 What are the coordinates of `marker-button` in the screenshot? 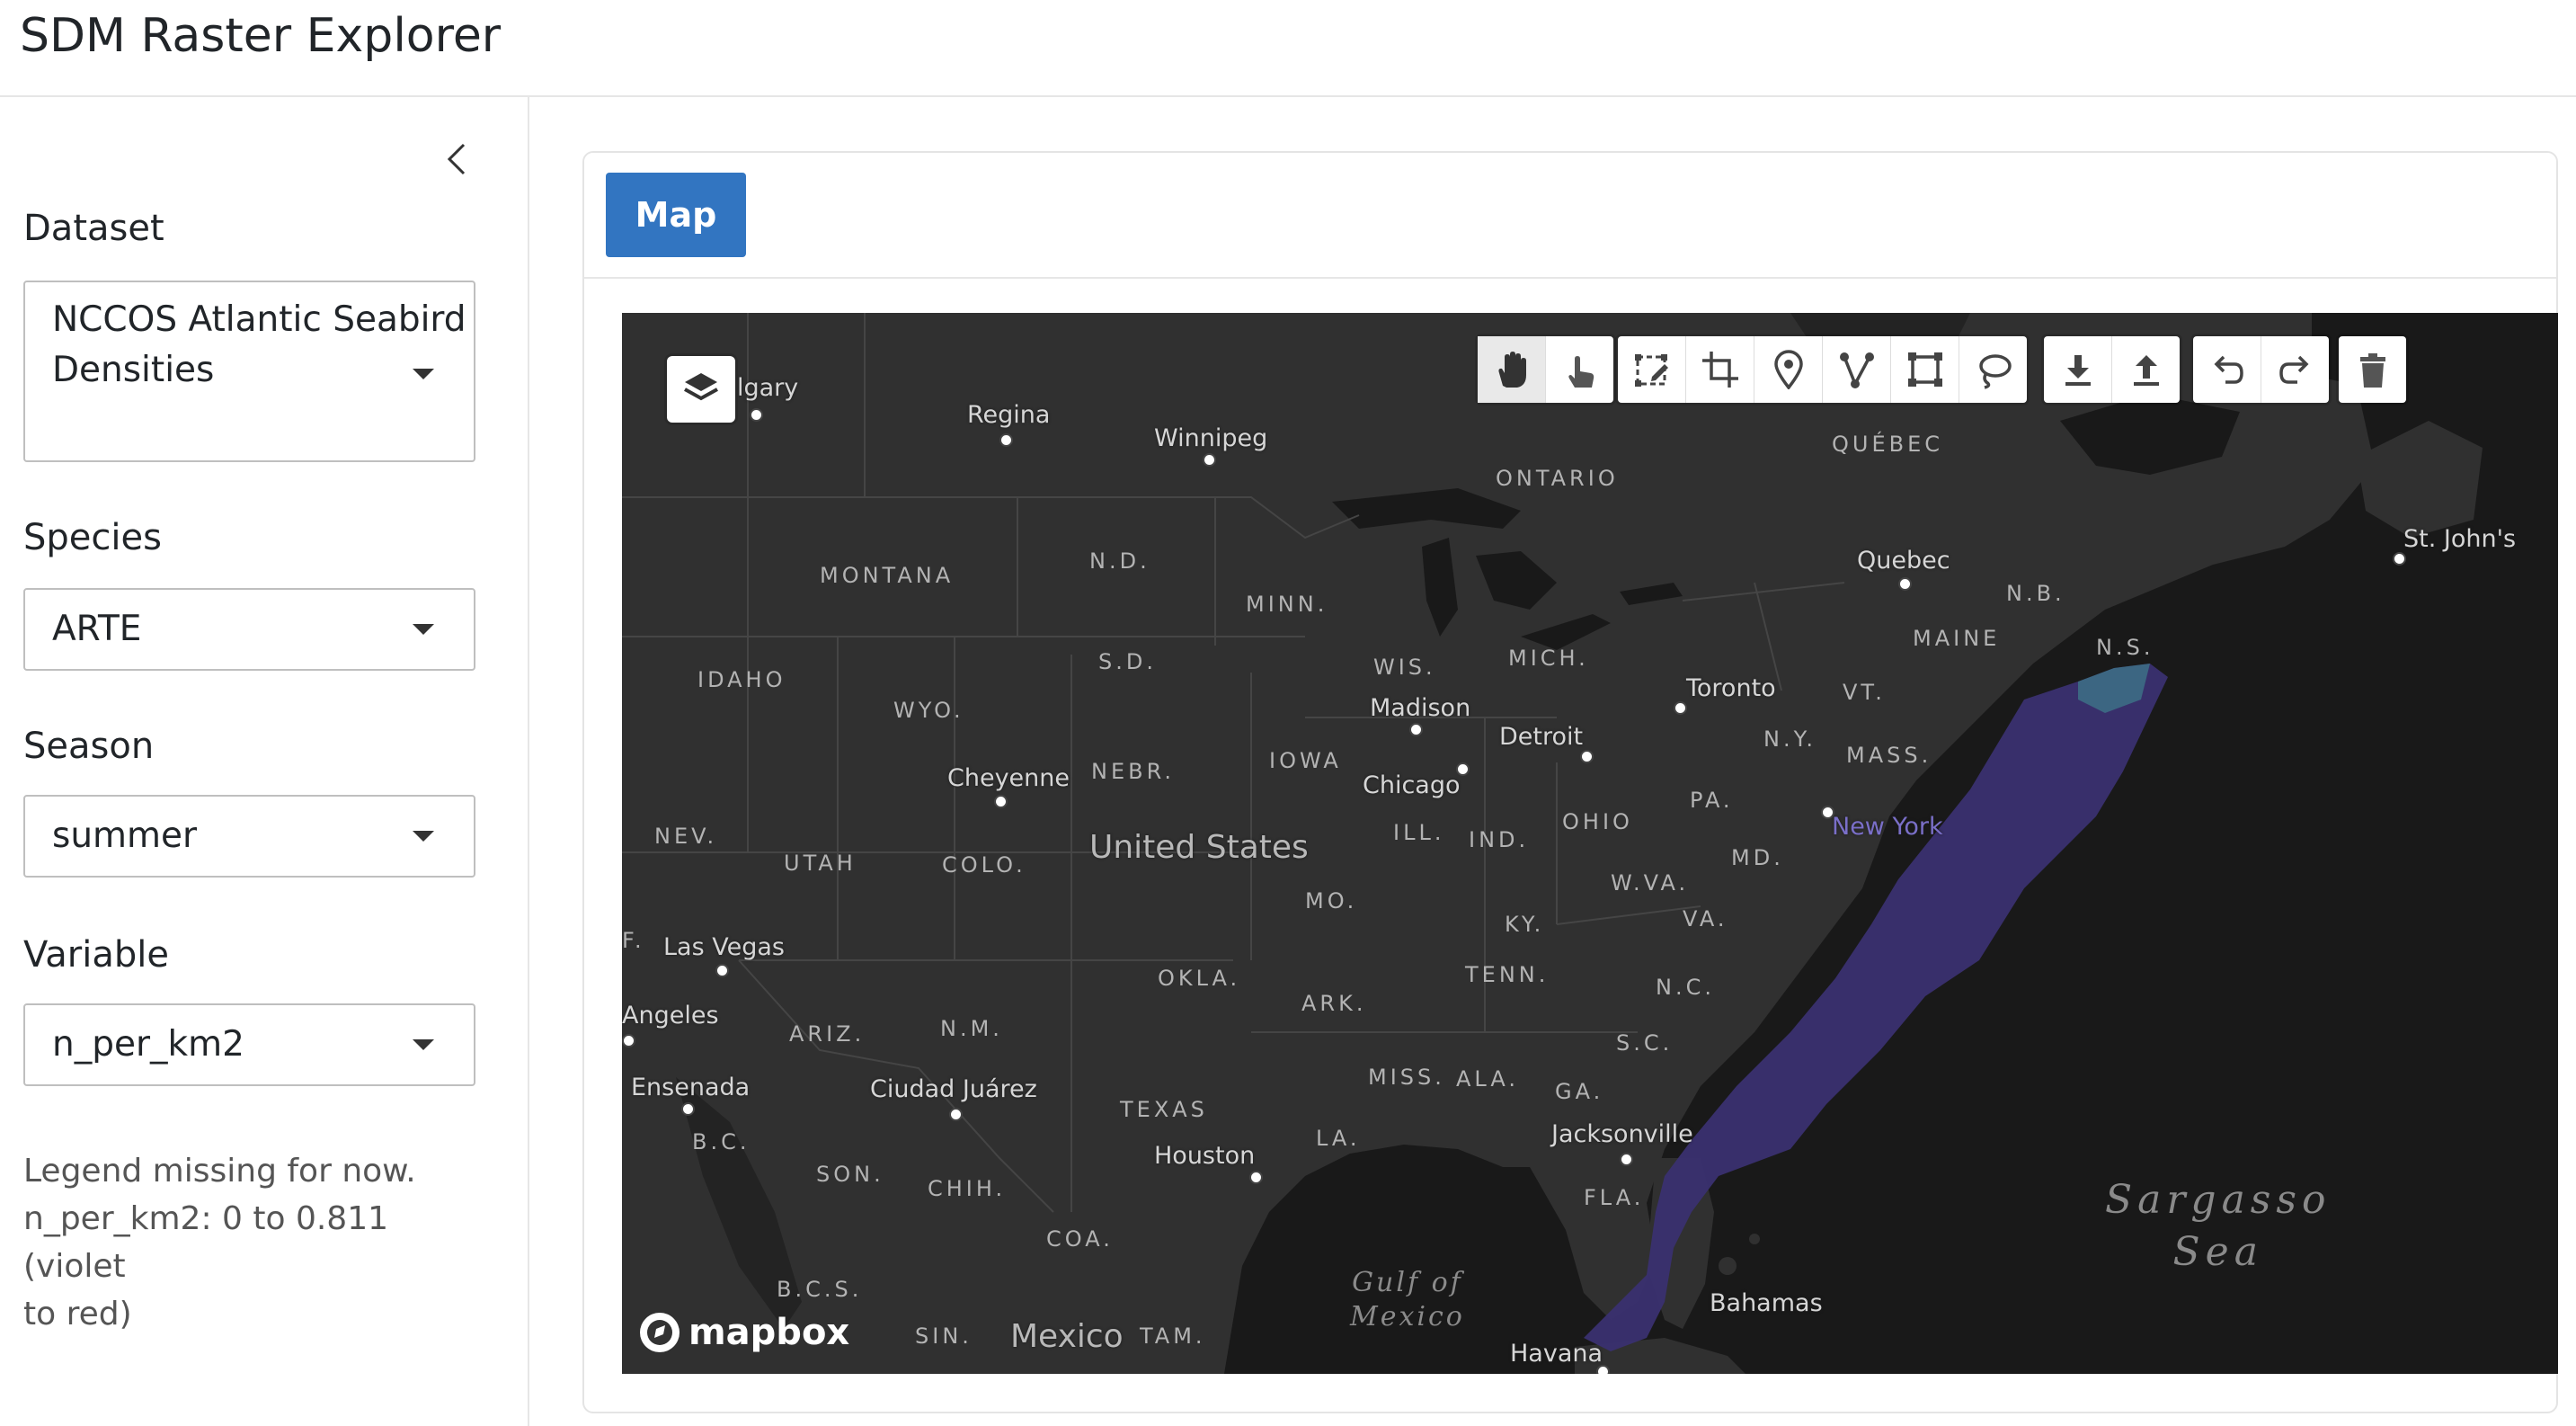 It's located at (1788, 370).